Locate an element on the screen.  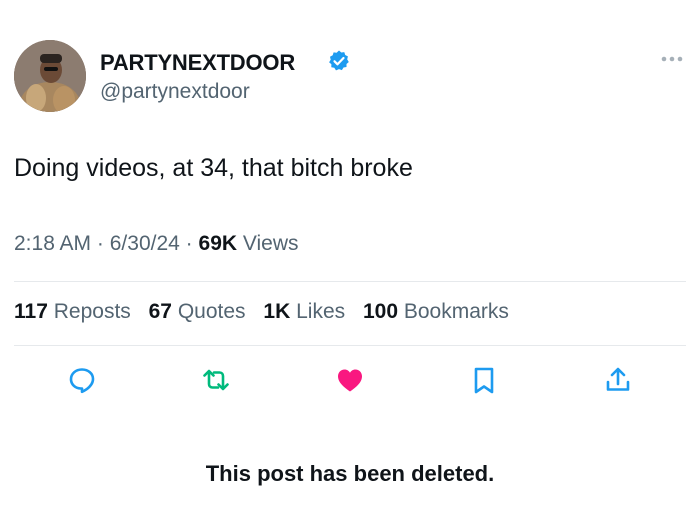
avatar is located at coordinates (50, 76).